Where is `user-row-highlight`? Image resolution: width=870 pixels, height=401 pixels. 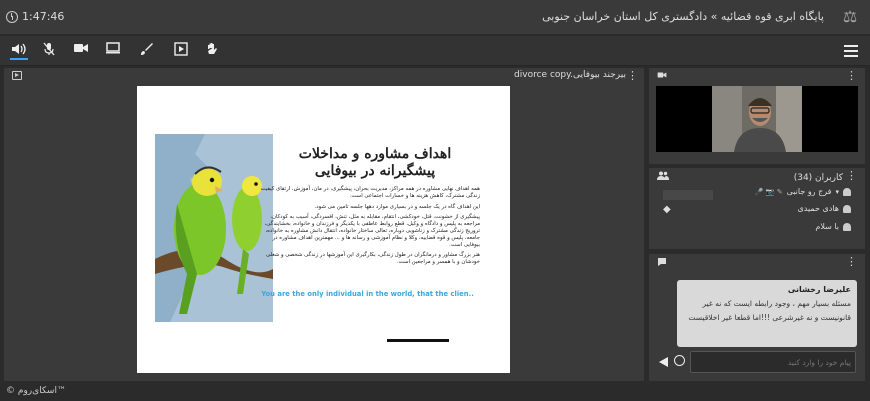 user-row-highlight is located at coordinates (688, 195).